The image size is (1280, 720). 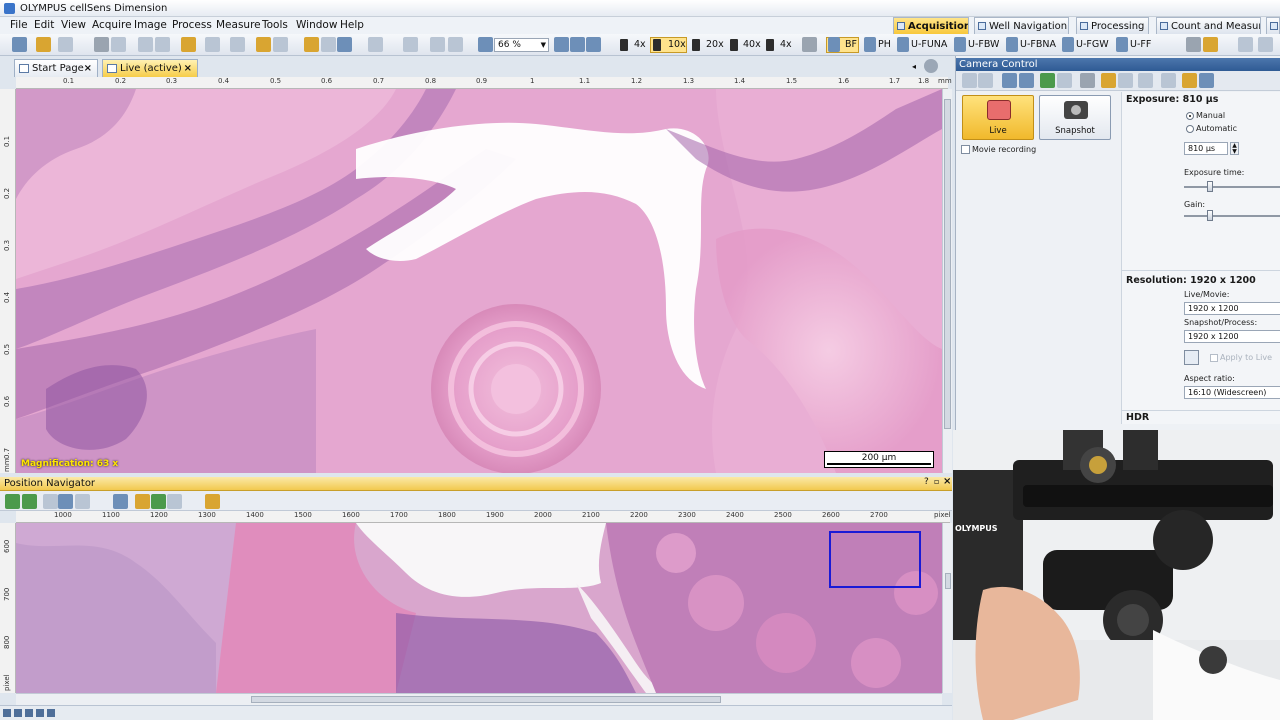 What do you see at coordinates (577, 44) in the screenshot?
I see `zoom-fit-icon` at bounding box center [577, 44].